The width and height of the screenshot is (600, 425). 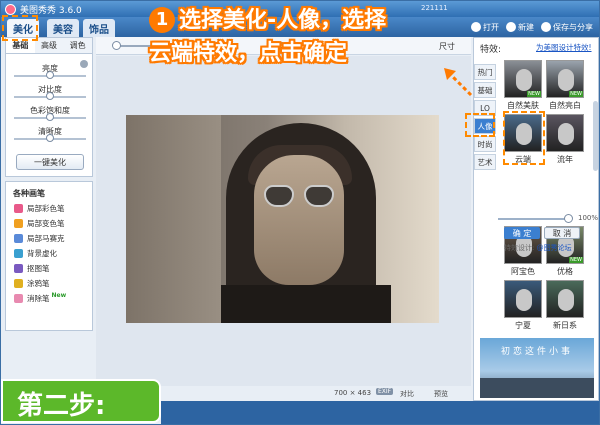 What do you see at coordinates (51, 10) in the screenshot?
I see `app-title: 美图秀秀 3.6.0` at bounding box center [51, 10].